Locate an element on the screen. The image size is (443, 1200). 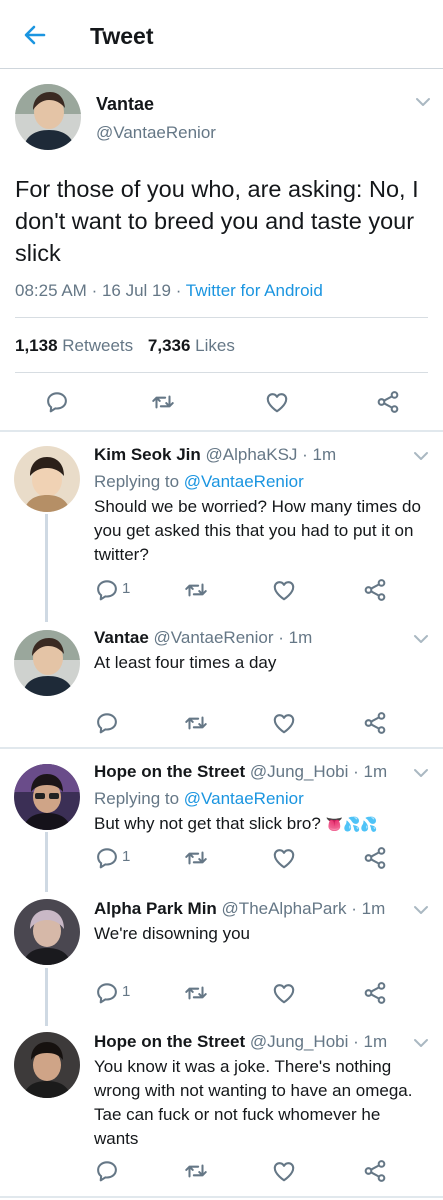
reply-header: Vantae @VantaeRenior · 1m is located at coordinates (203, 637).